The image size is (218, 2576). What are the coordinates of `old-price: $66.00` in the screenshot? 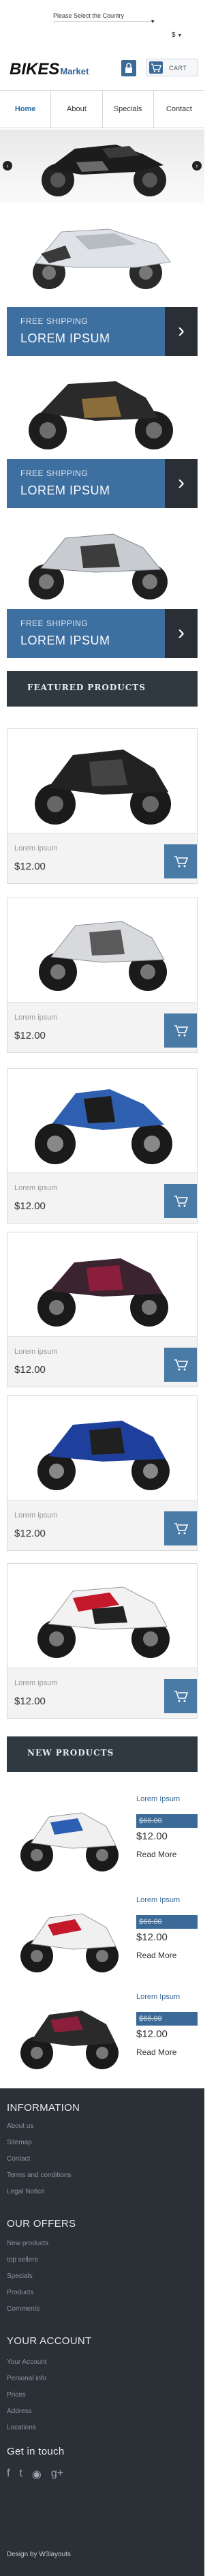 It's located at (167, 2019).